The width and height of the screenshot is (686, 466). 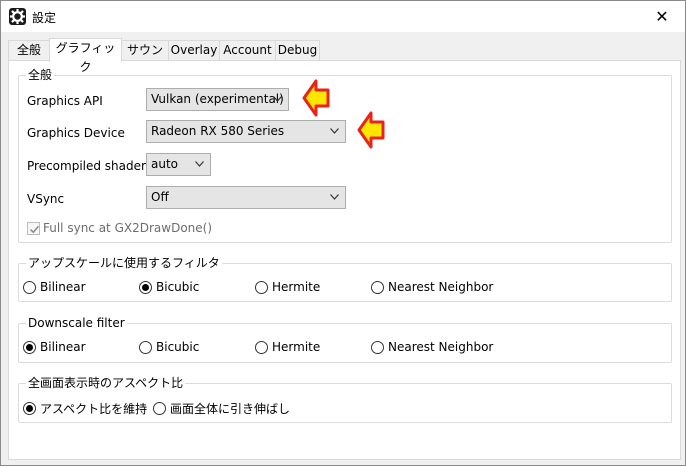 What do you see at coordinates (46, 199) in the screenshot?
I see `vsync-label: VSync` at bounding box center [46, 199].